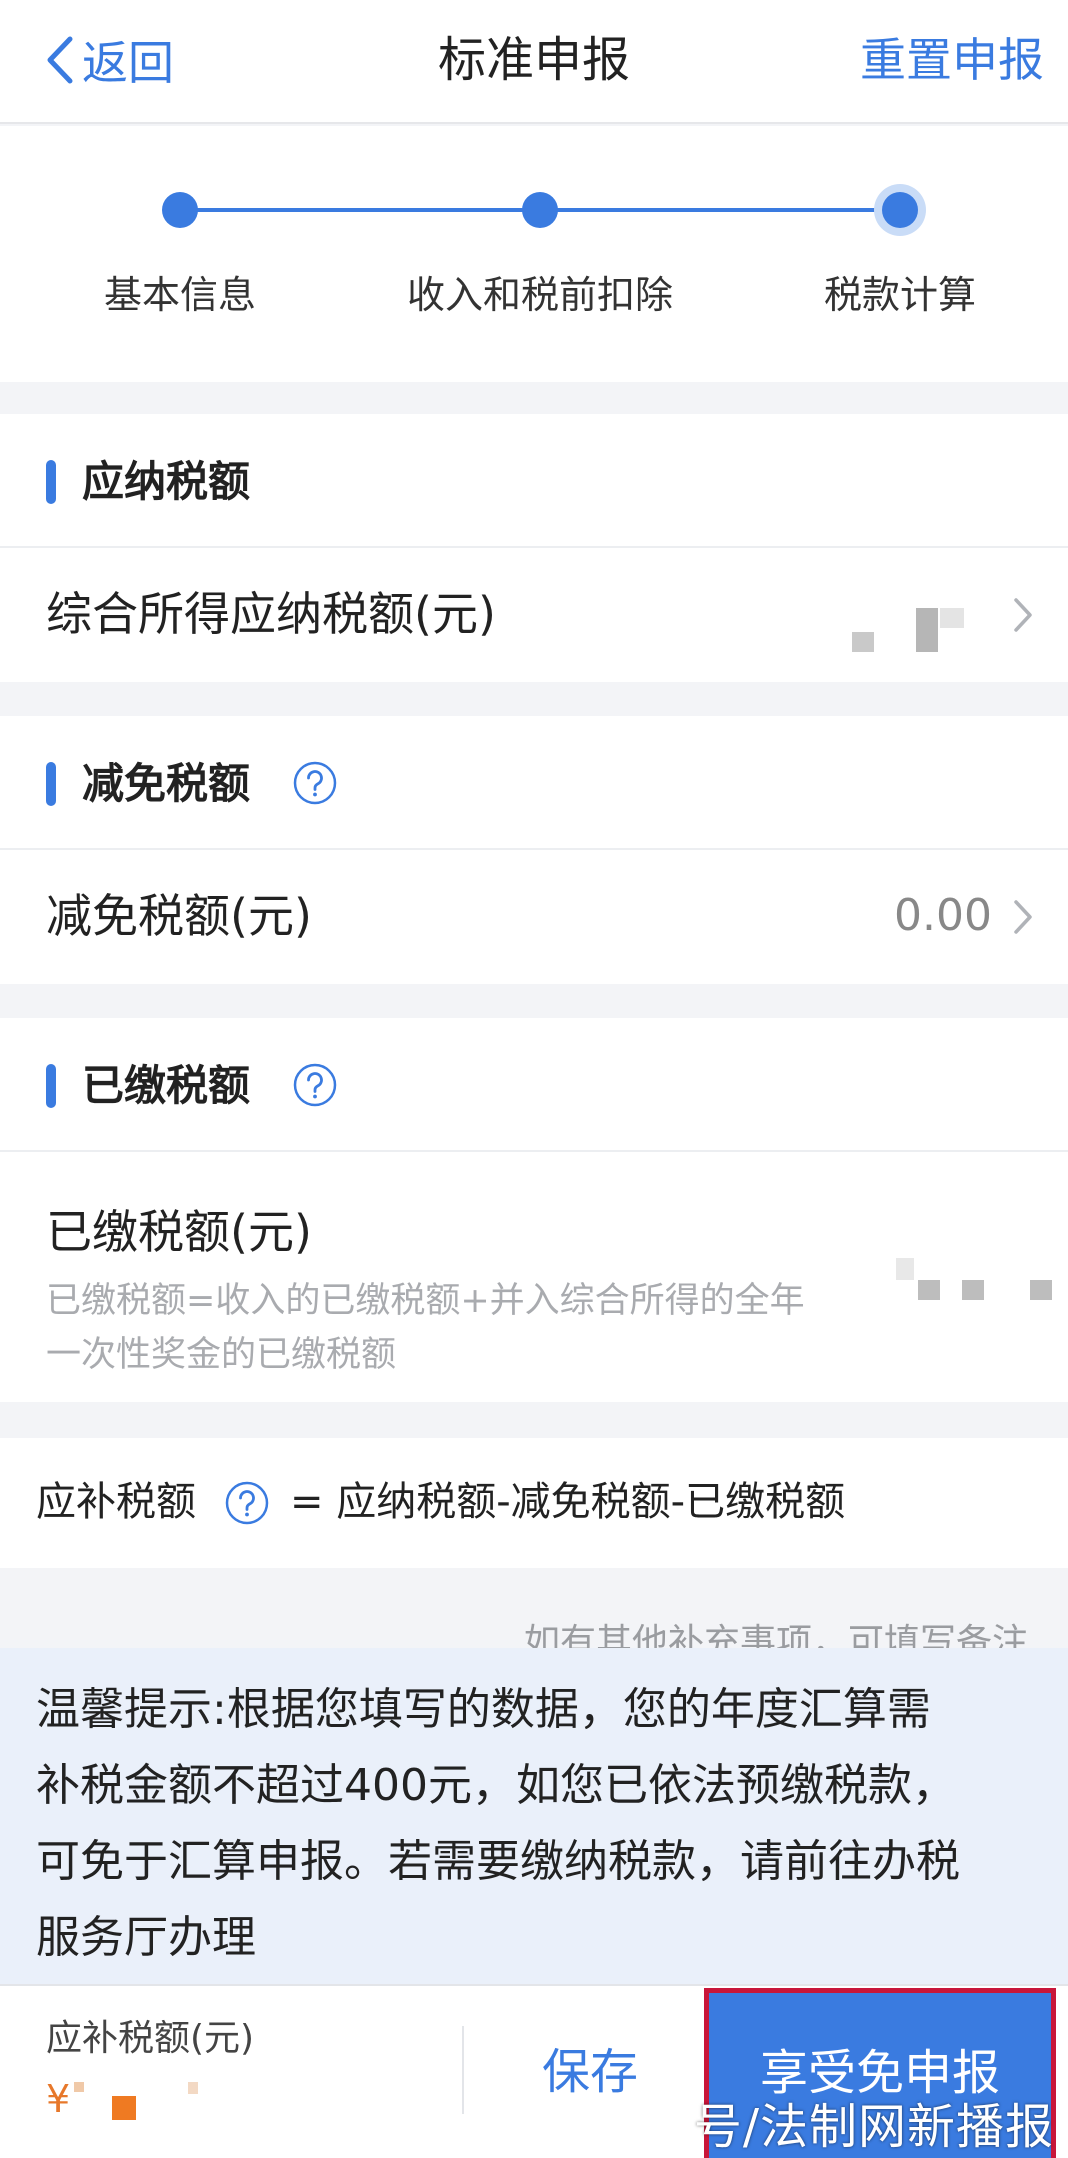 Image resolution: width=1068 pixels, height=2158 pixels. What do you see at coordinates (534, 616) in the screenshot?
I see `payable-tax-row: 综合所得应纳税额(元)` at bounding box center [534, 616].